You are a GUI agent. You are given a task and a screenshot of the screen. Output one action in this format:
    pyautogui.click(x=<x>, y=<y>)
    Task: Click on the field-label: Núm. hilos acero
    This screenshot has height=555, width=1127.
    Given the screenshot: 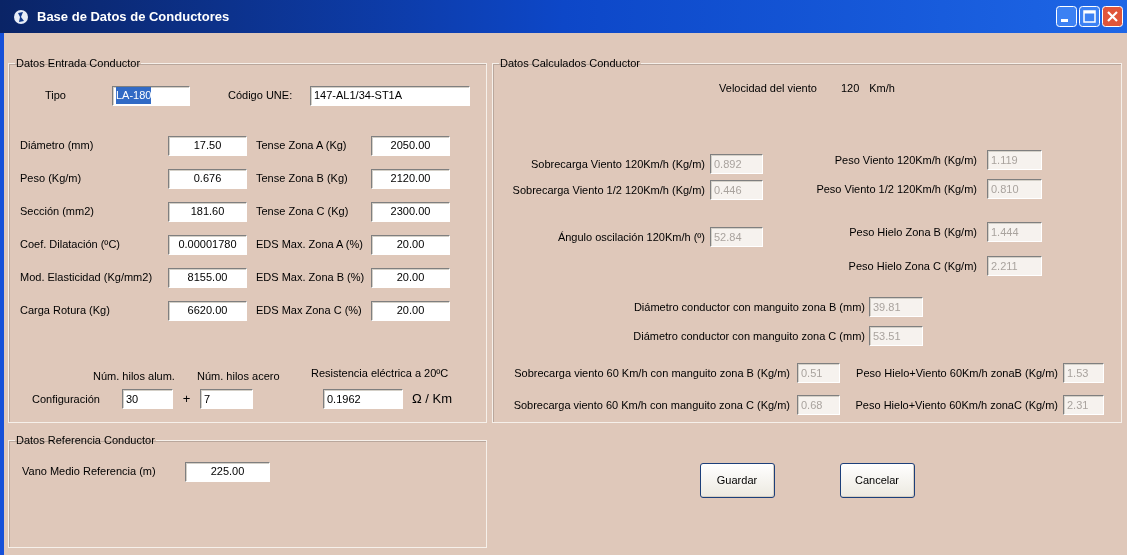 What is the action you would take?
    pyautogui.click(x=239, y=376)
    